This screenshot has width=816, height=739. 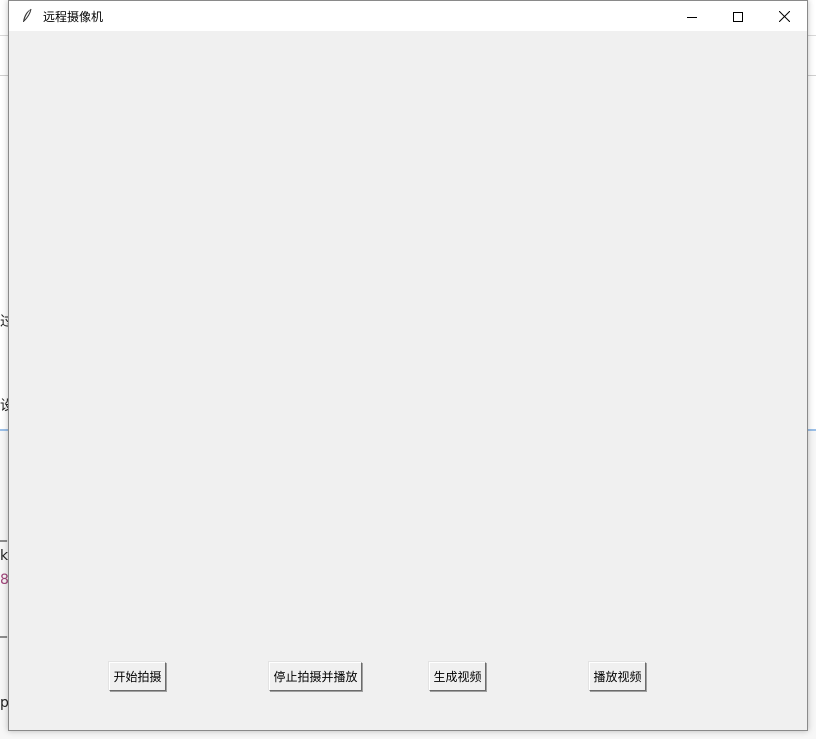 I want to click on window-controls, so click(x=738, y=16).